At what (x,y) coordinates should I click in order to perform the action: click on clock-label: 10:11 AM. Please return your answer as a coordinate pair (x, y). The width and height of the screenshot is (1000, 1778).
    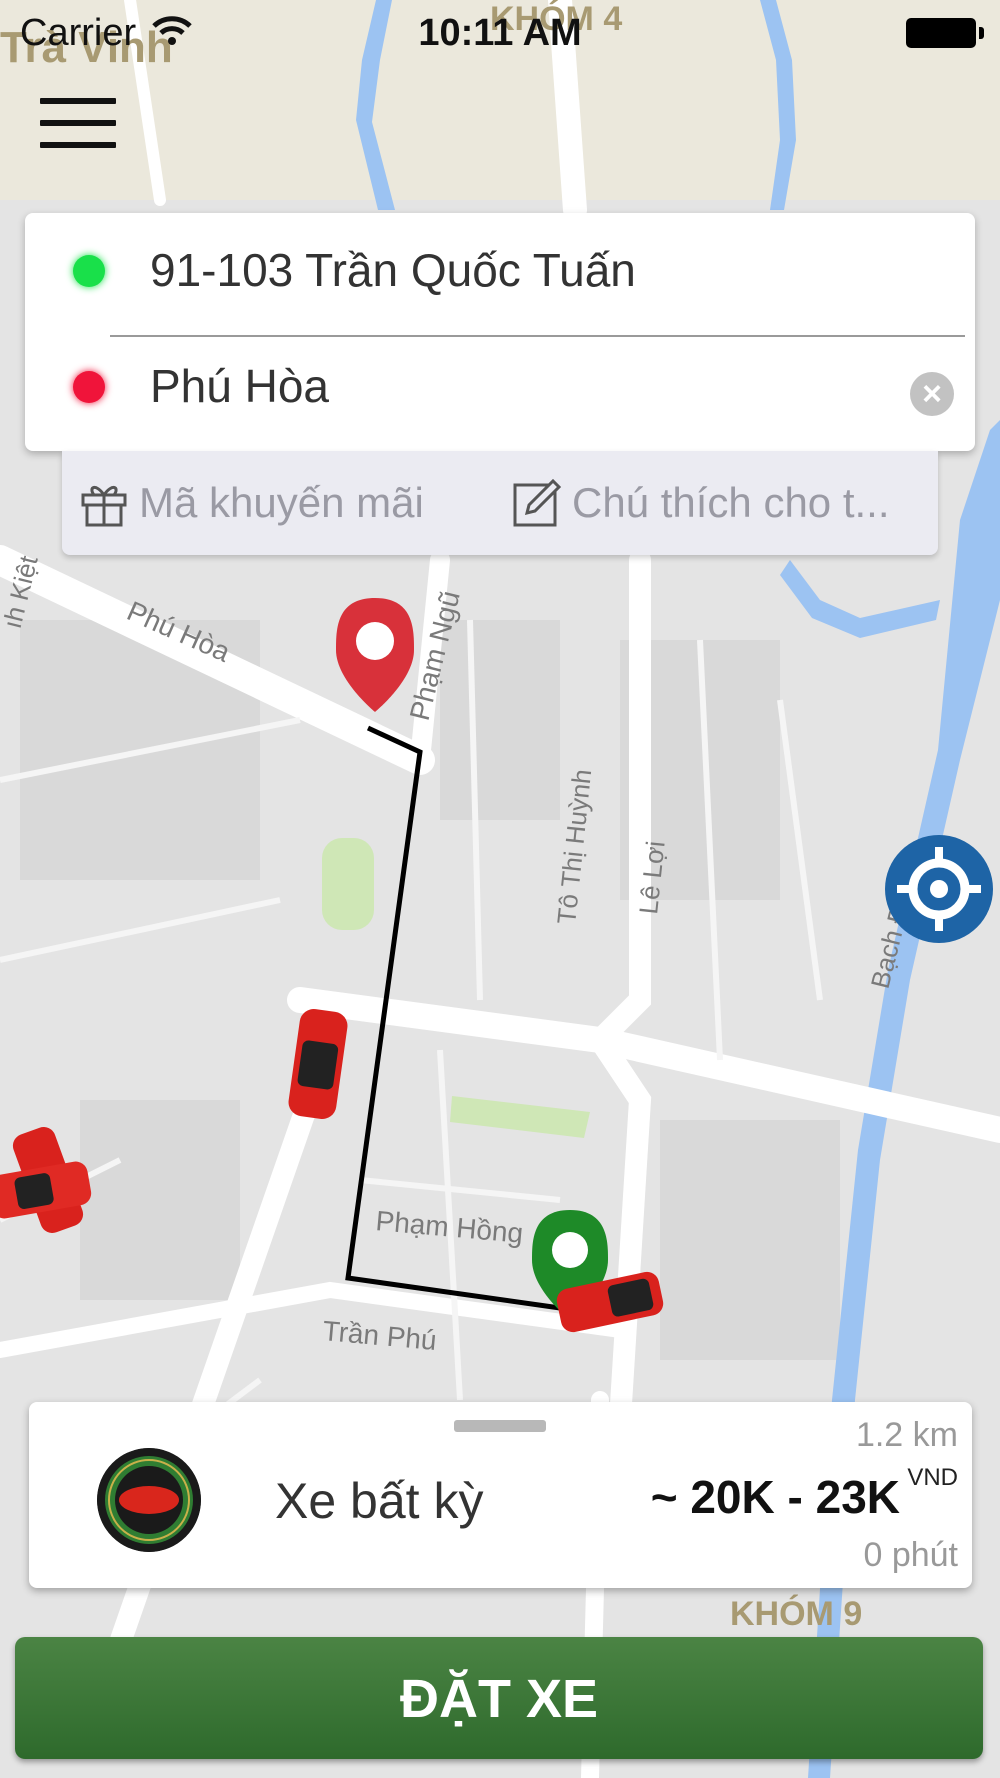
    Looking at the image, I should click on (500, 33).